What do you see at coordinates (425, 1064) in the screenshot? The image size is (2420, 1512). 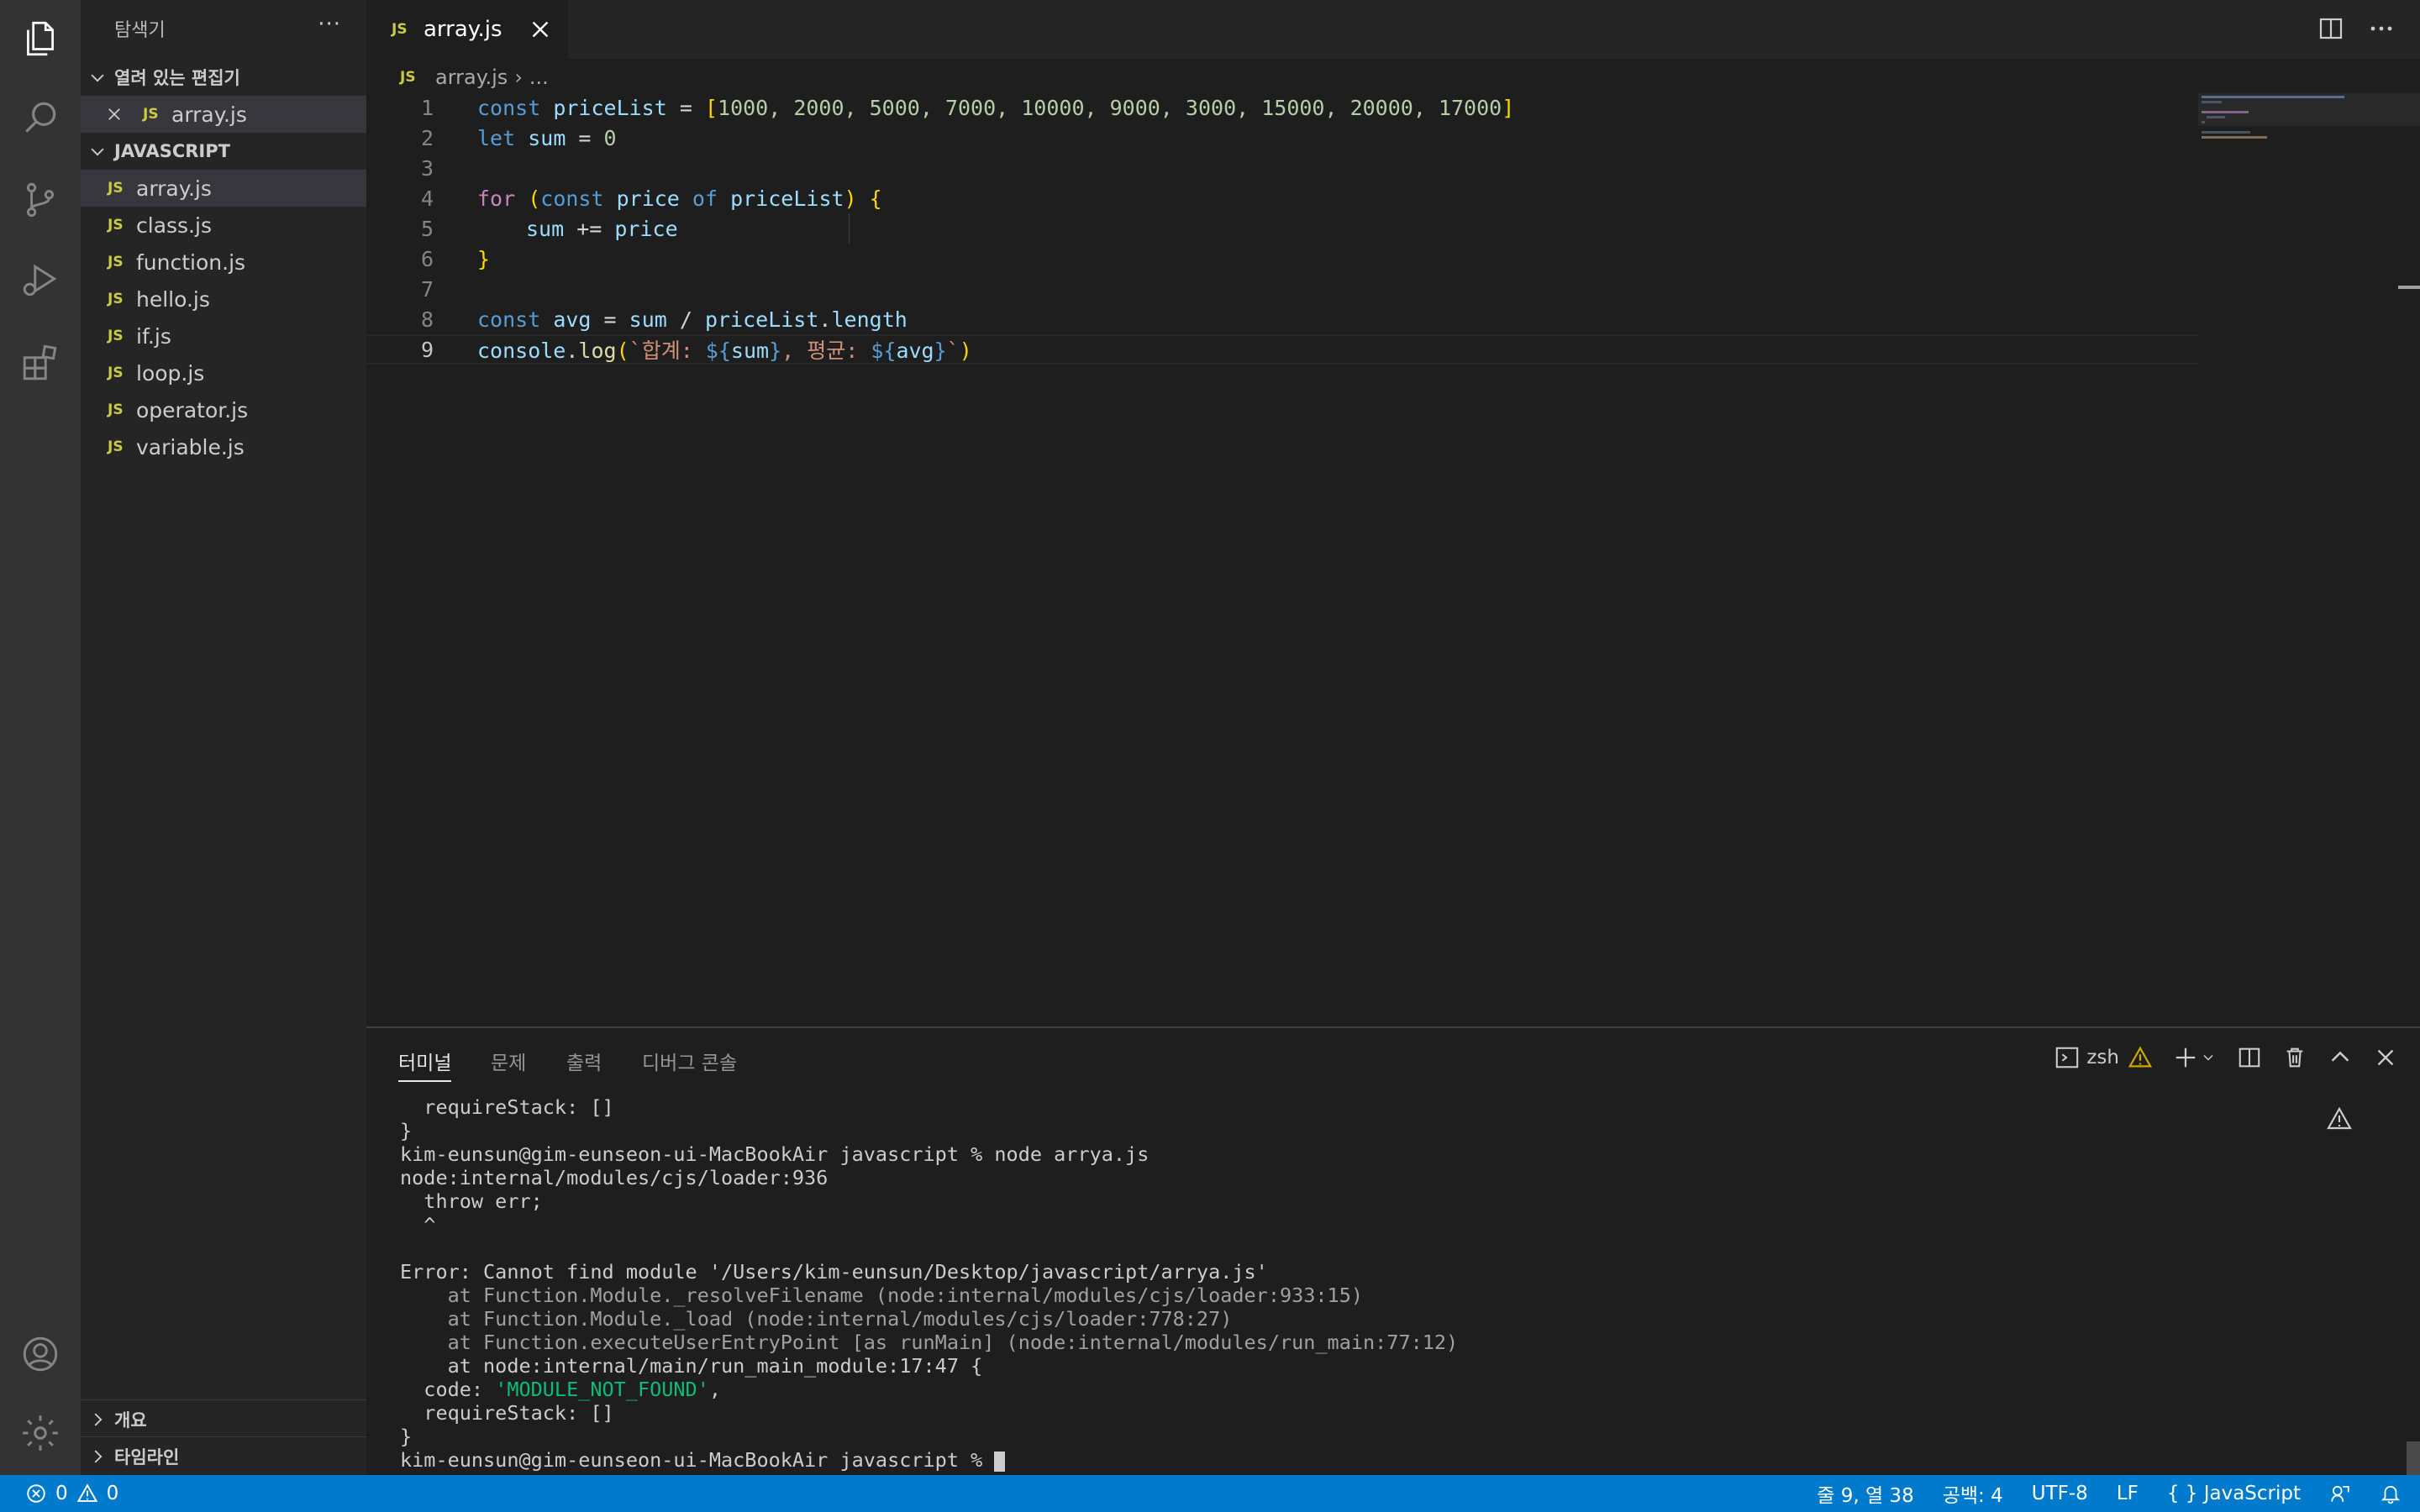 I see `tab-terminal: 터미널` at bounding box center [425, 1064].